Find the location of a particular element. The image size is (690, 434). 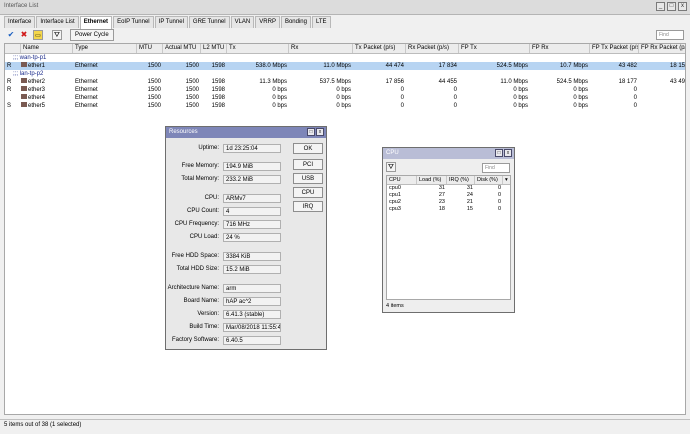

version-value: 6.41.3 (stable) is located at coordinates (252, 314).